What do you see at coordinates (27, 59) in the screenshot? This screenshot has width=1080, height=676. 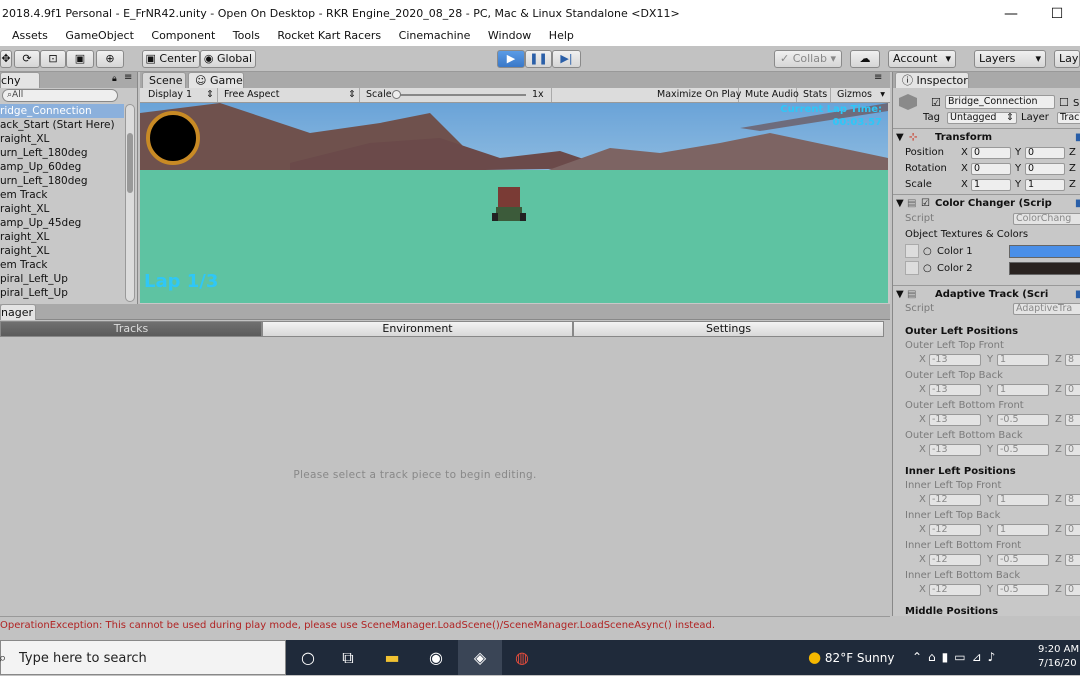 I see `rotate-tool-icon: ⟳` at bounding box center [27, 59].